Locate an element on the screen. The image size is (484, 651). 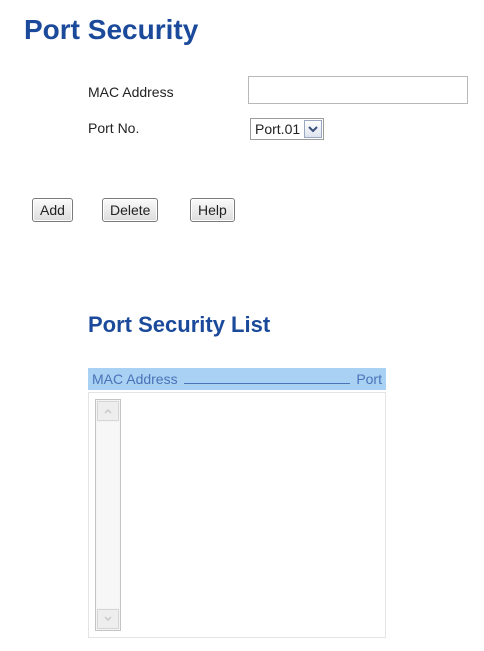
column-header-mac-address: MAC Address is located at coordinates (135, 379).